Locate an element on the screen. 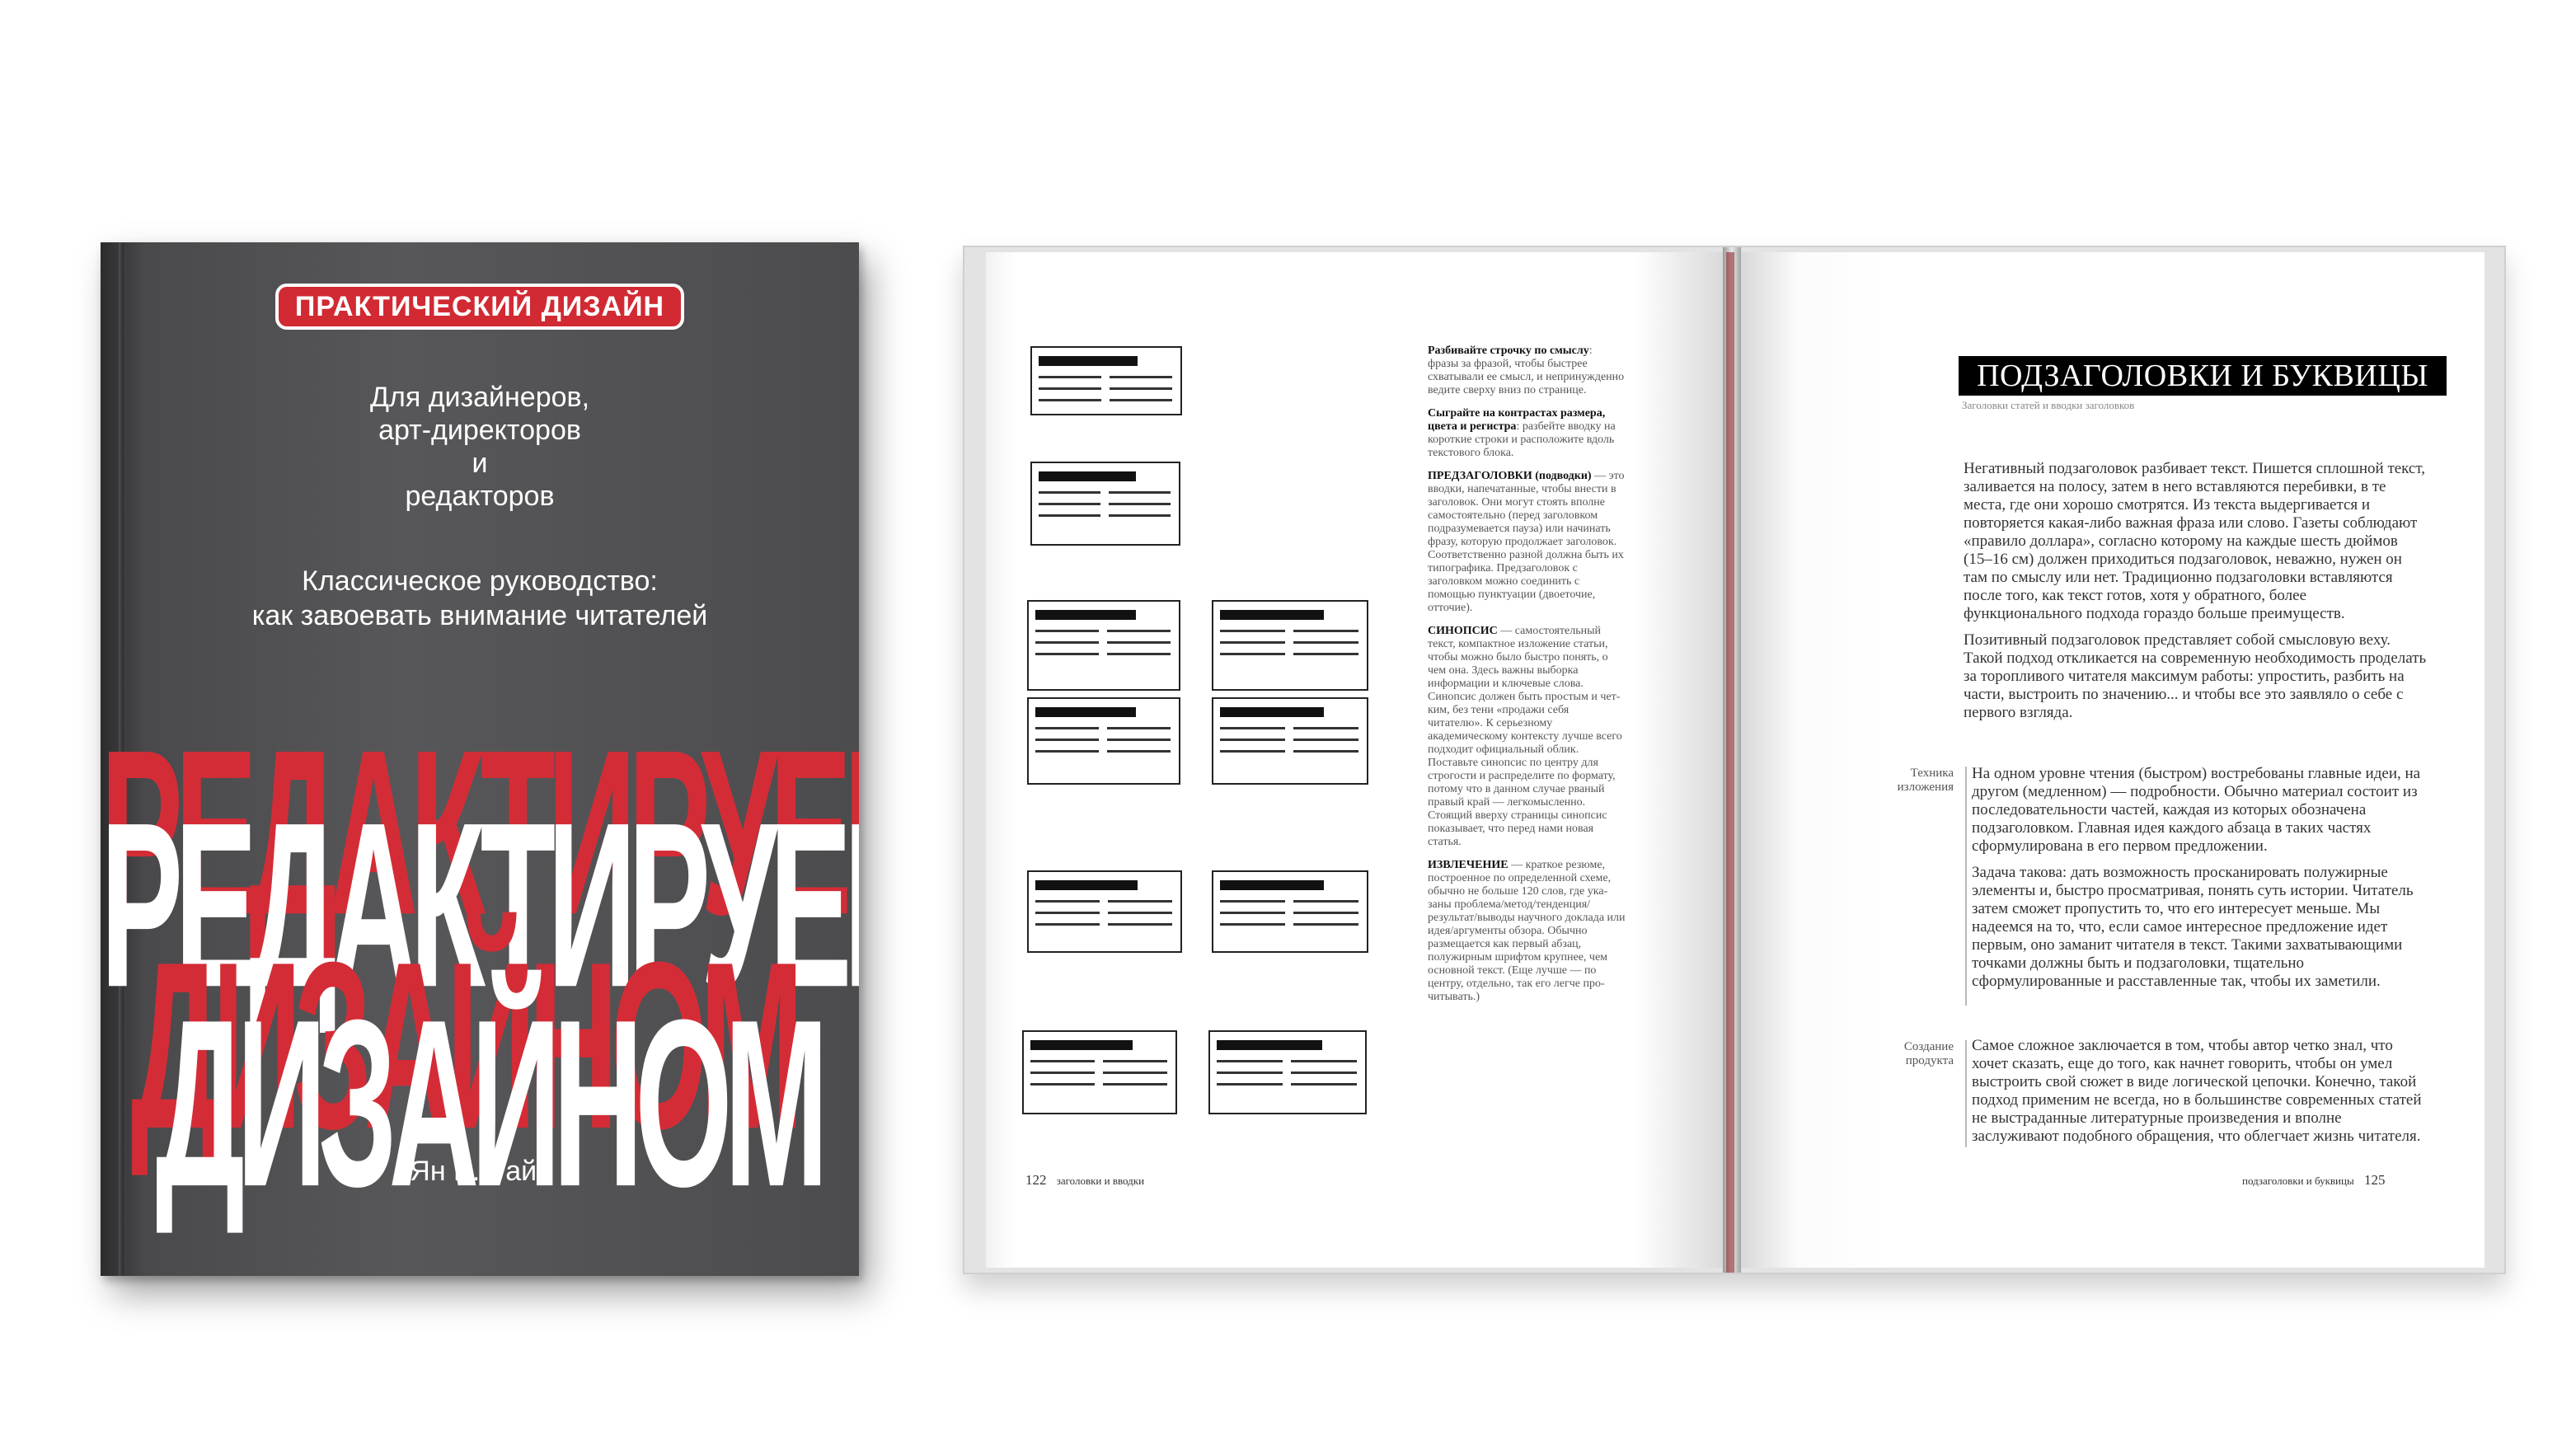 This screenshot has width=2576, height=1449. right-running-head: подзаголовки и буквицы is located at coordinates (2298, 1181).